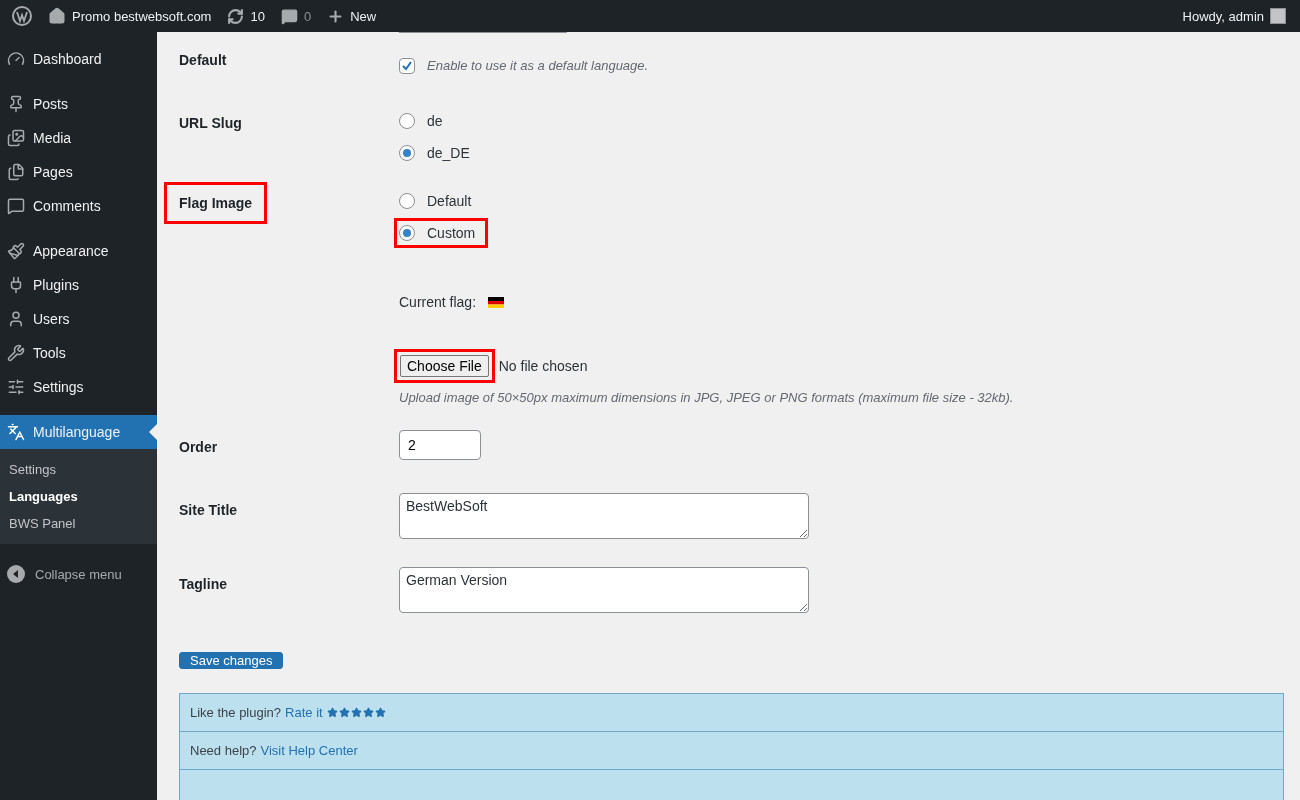 The width and height of the screenshot is (1300, 800). Describe the element at coordinates (604, 590) in the screenshot. I see `text-area: German Version` at that location.